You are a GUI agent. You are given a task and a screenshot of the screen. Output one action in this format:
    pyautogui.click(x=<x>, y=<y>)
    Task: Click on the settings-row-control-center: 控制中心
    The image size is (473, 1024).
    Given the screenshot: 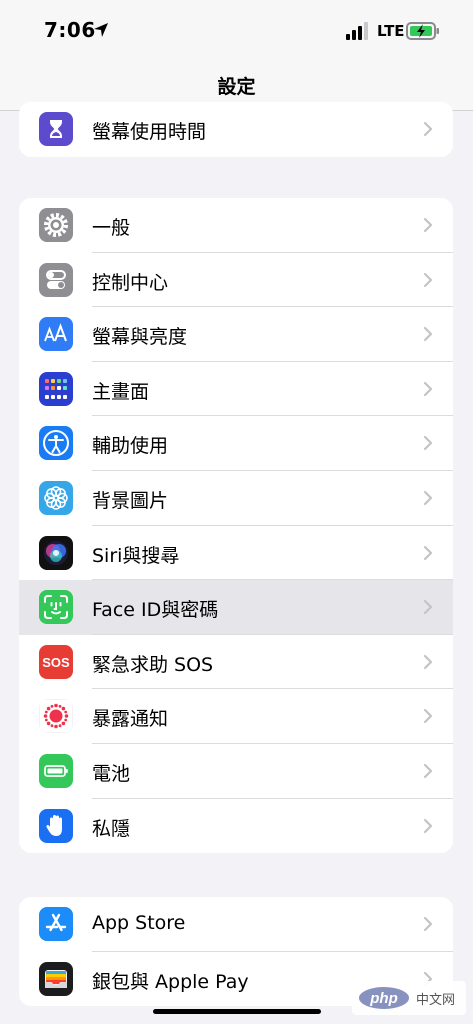 What is the action you would take?
    pyautogui.click(x=236, y=280)
    